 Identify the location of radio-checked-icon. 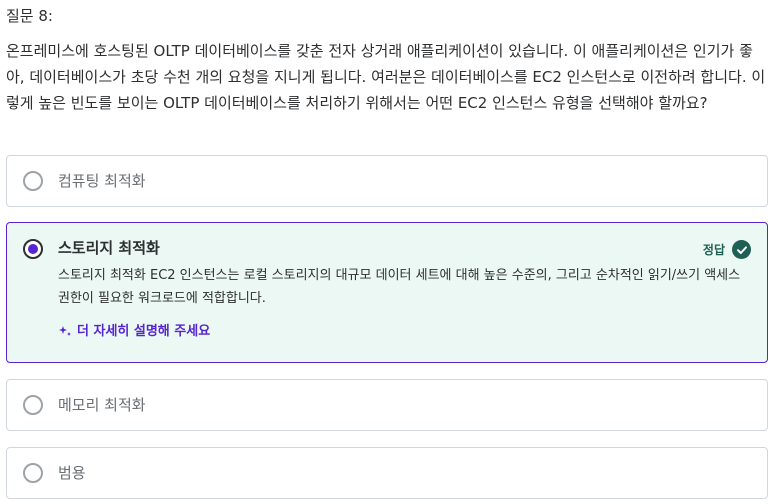
(33, 249).